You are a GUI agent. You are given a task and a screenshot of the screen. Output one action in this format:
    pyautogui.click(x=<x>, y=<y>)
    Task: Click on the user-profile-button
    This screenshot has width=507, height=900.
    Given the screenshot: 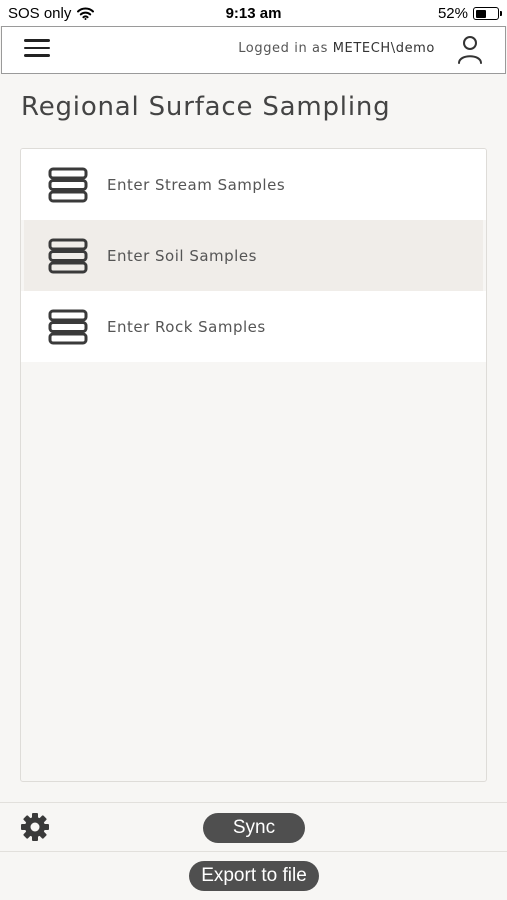 What is the action you would take?
    pyautogui.click(x=470, y=50)
    